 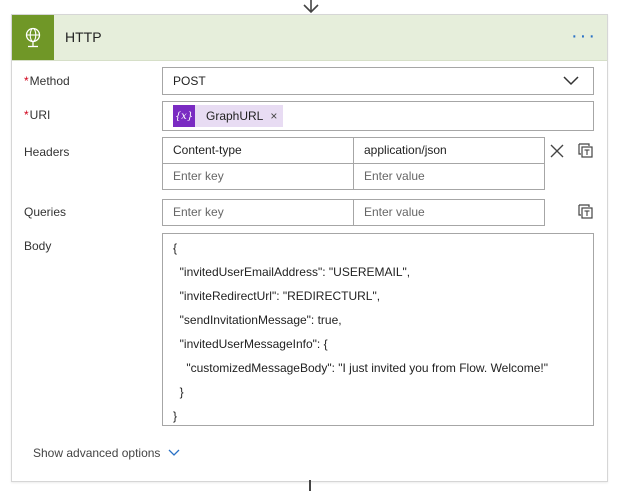 What do you see at coordinates (38, 246) in the screenshot?
I see `body-label: Body` at bounding box center [38, 246].